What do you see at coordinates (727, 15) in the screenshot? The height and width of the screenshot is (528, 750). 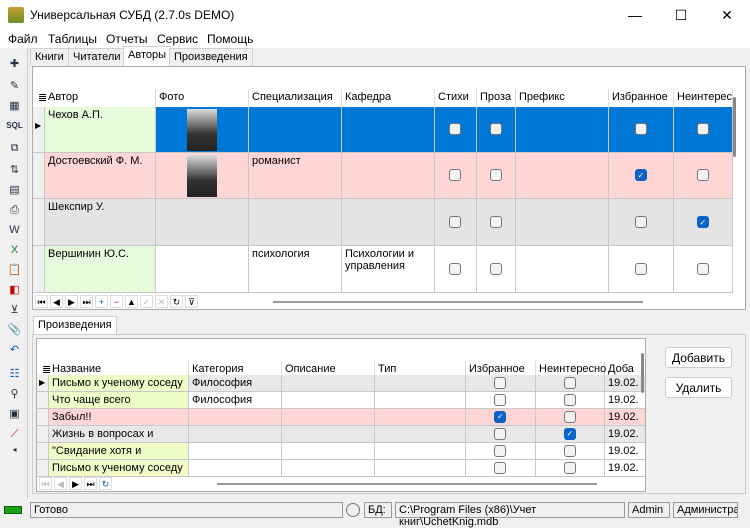 I see `close-button: ✕` at bounding box center [727, 15].